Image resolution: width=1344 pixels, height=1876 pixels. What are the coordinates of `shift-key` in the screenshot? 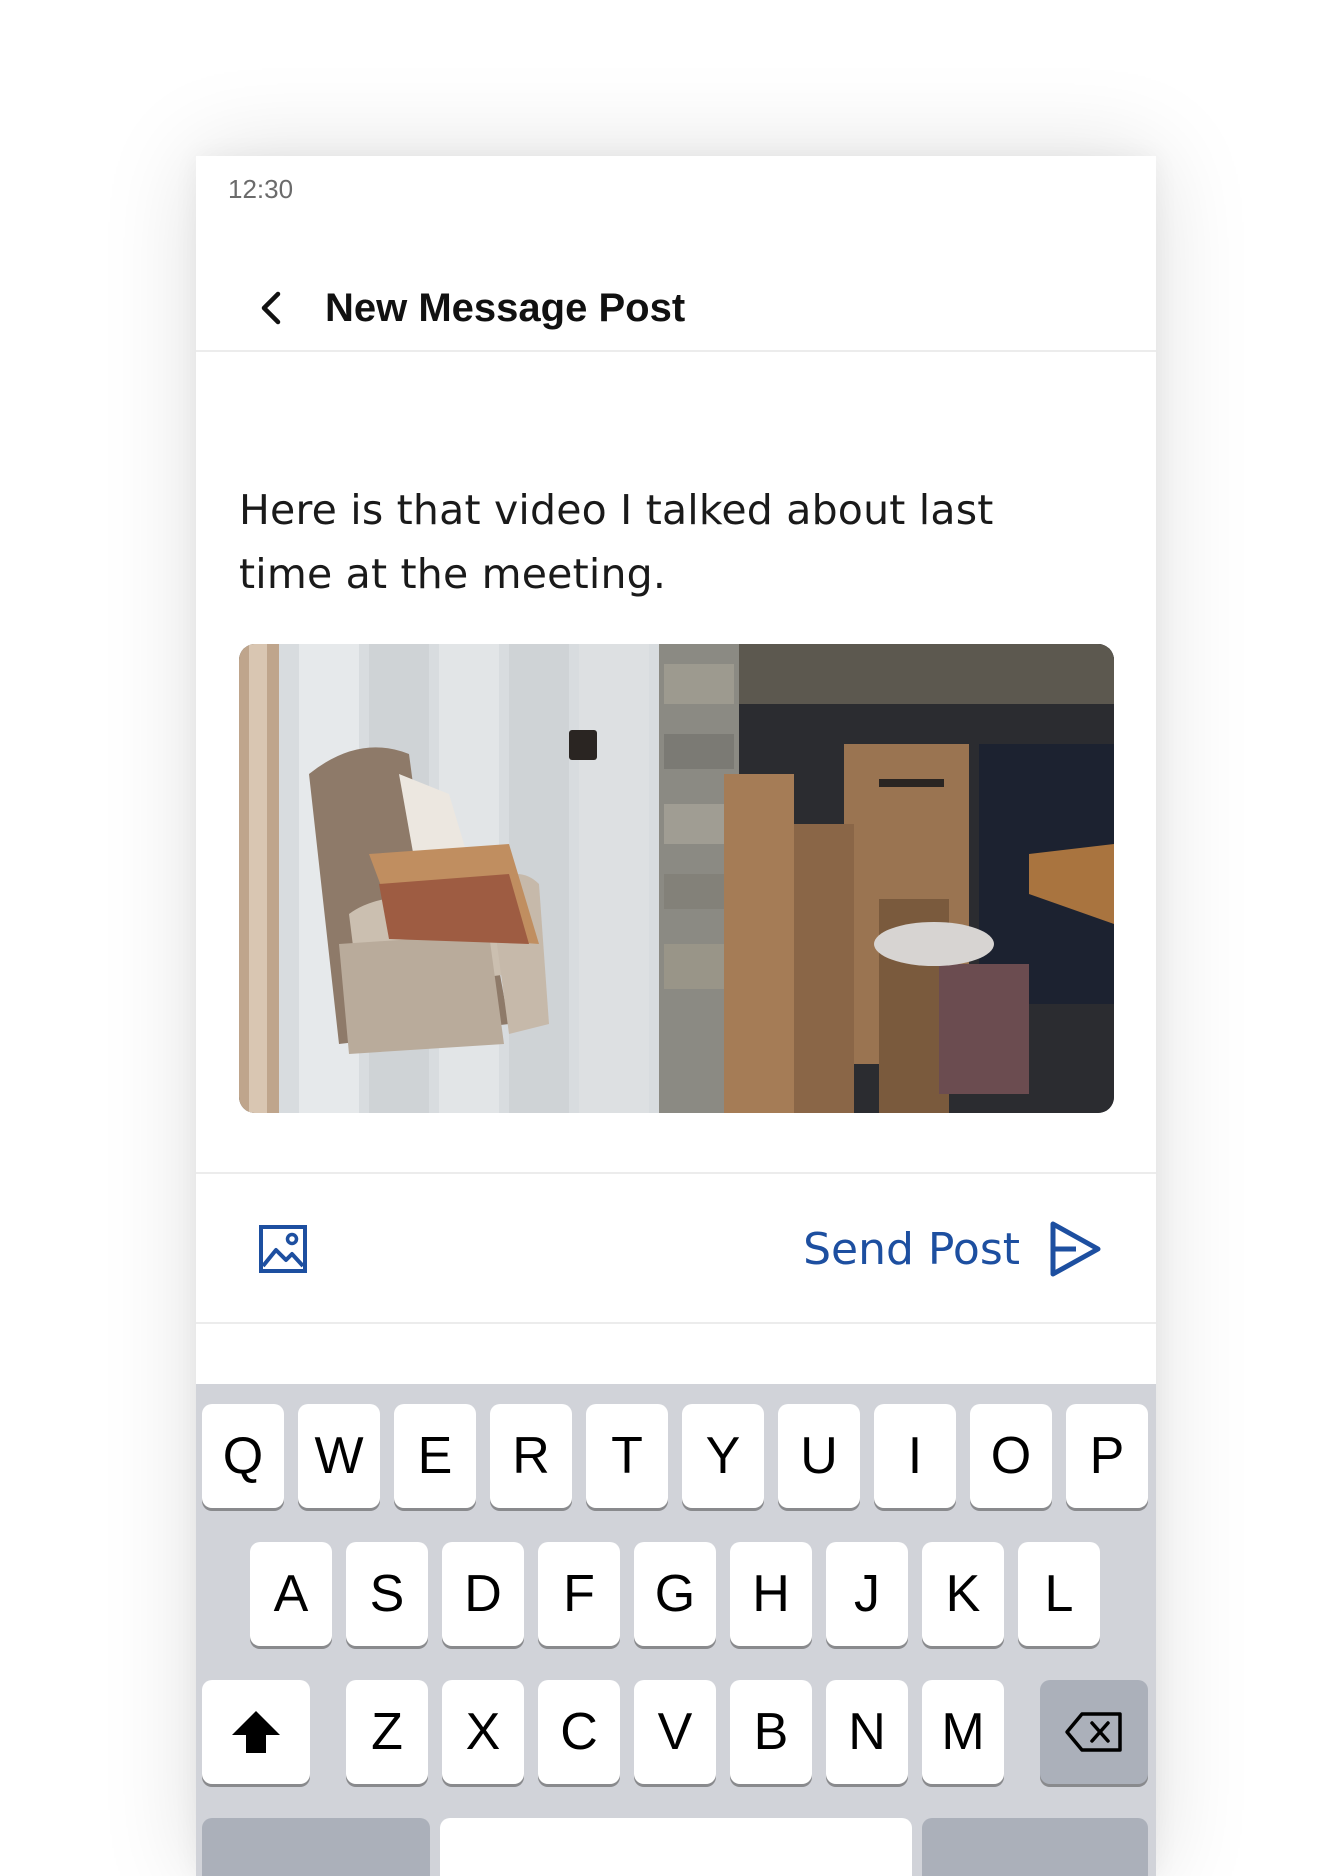 It's located at (256, 1732).